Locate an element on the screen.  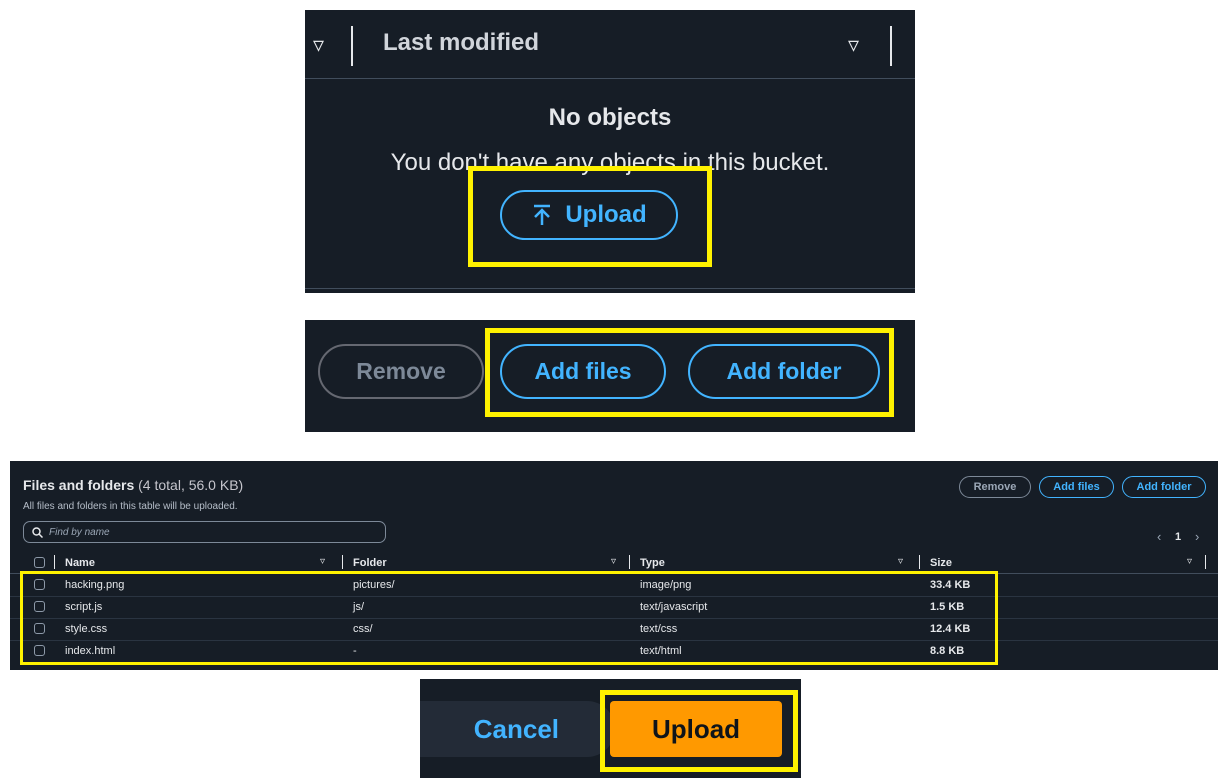
cell-size: 33.4 KB is located at coordinates (950, 585).